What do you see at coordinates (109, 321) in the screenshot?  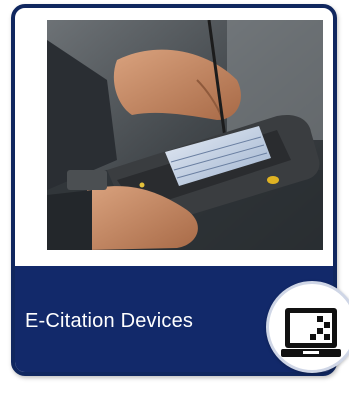 I see `card-title: E-Citation Devices` at bounding box center [109, 321].